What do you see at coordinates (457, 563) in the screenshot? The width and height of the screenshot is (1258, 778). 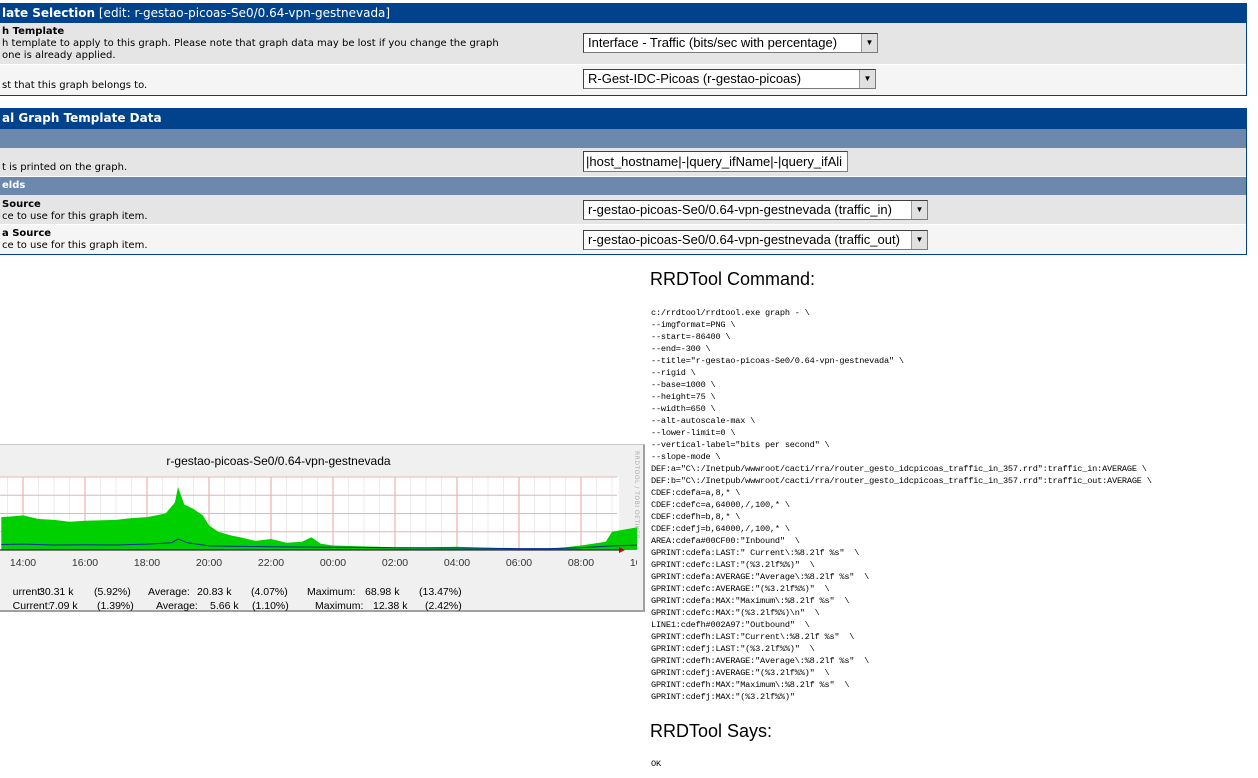 I see `x-tick-label: 04:00` at bounding box center [457, 563].